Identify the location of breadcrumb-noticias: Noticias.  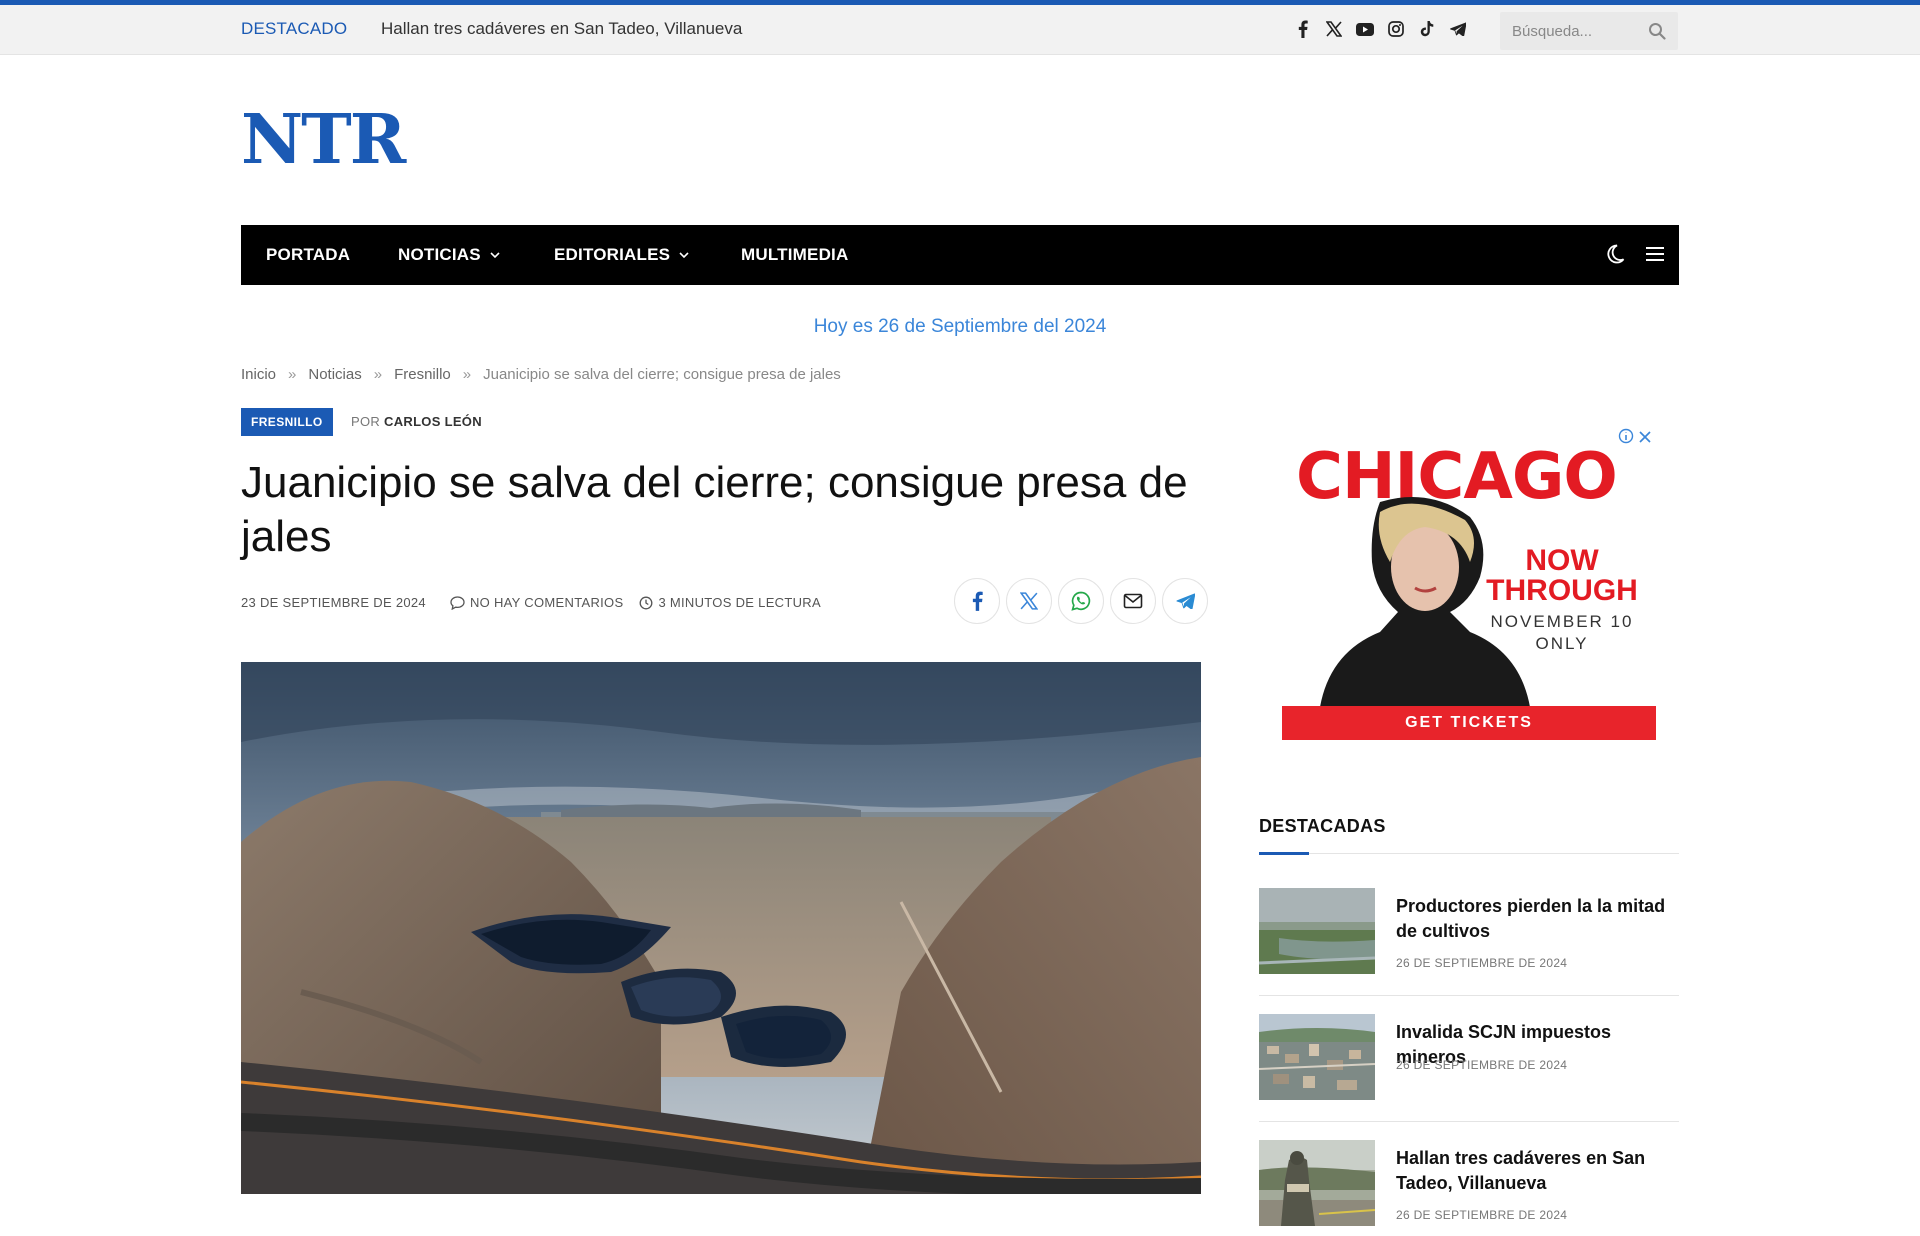
(334, 374).